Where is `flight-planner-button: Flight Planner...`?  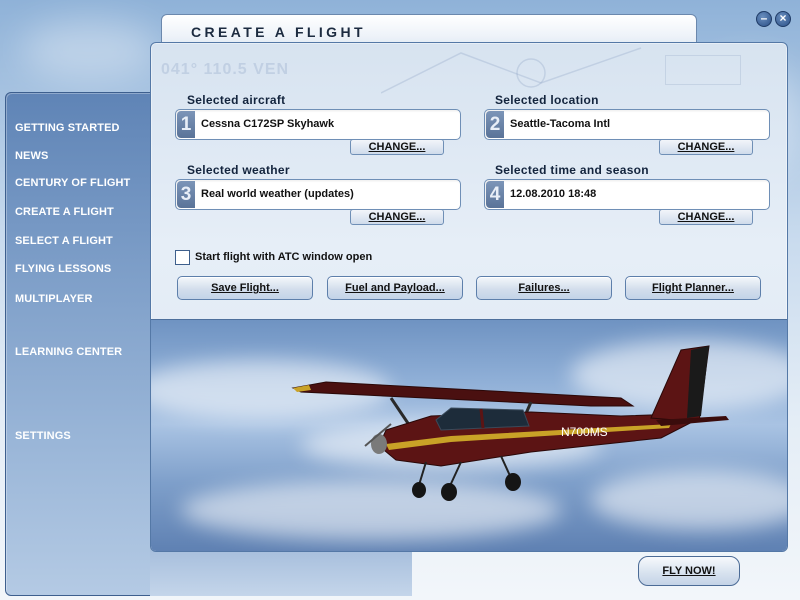
flight-planner-button: Flight Planner... is located at coordinates (693, 288).